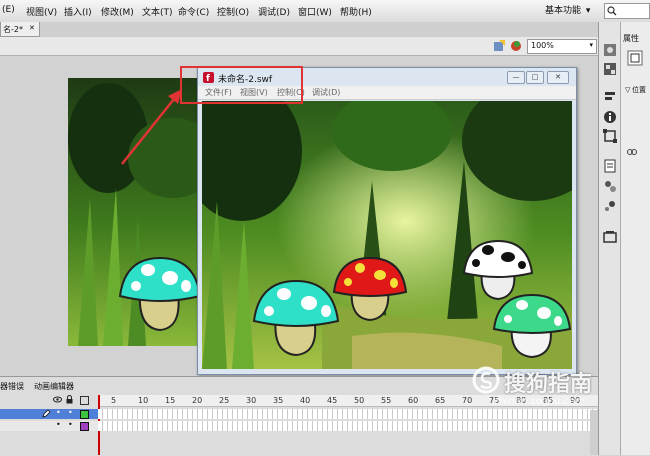 This screenshot has width=650, height=456. What do you see at coordinates (440, 400) in the screenshot?
I see `frame-number: 65` at bounding box center [440, 400].